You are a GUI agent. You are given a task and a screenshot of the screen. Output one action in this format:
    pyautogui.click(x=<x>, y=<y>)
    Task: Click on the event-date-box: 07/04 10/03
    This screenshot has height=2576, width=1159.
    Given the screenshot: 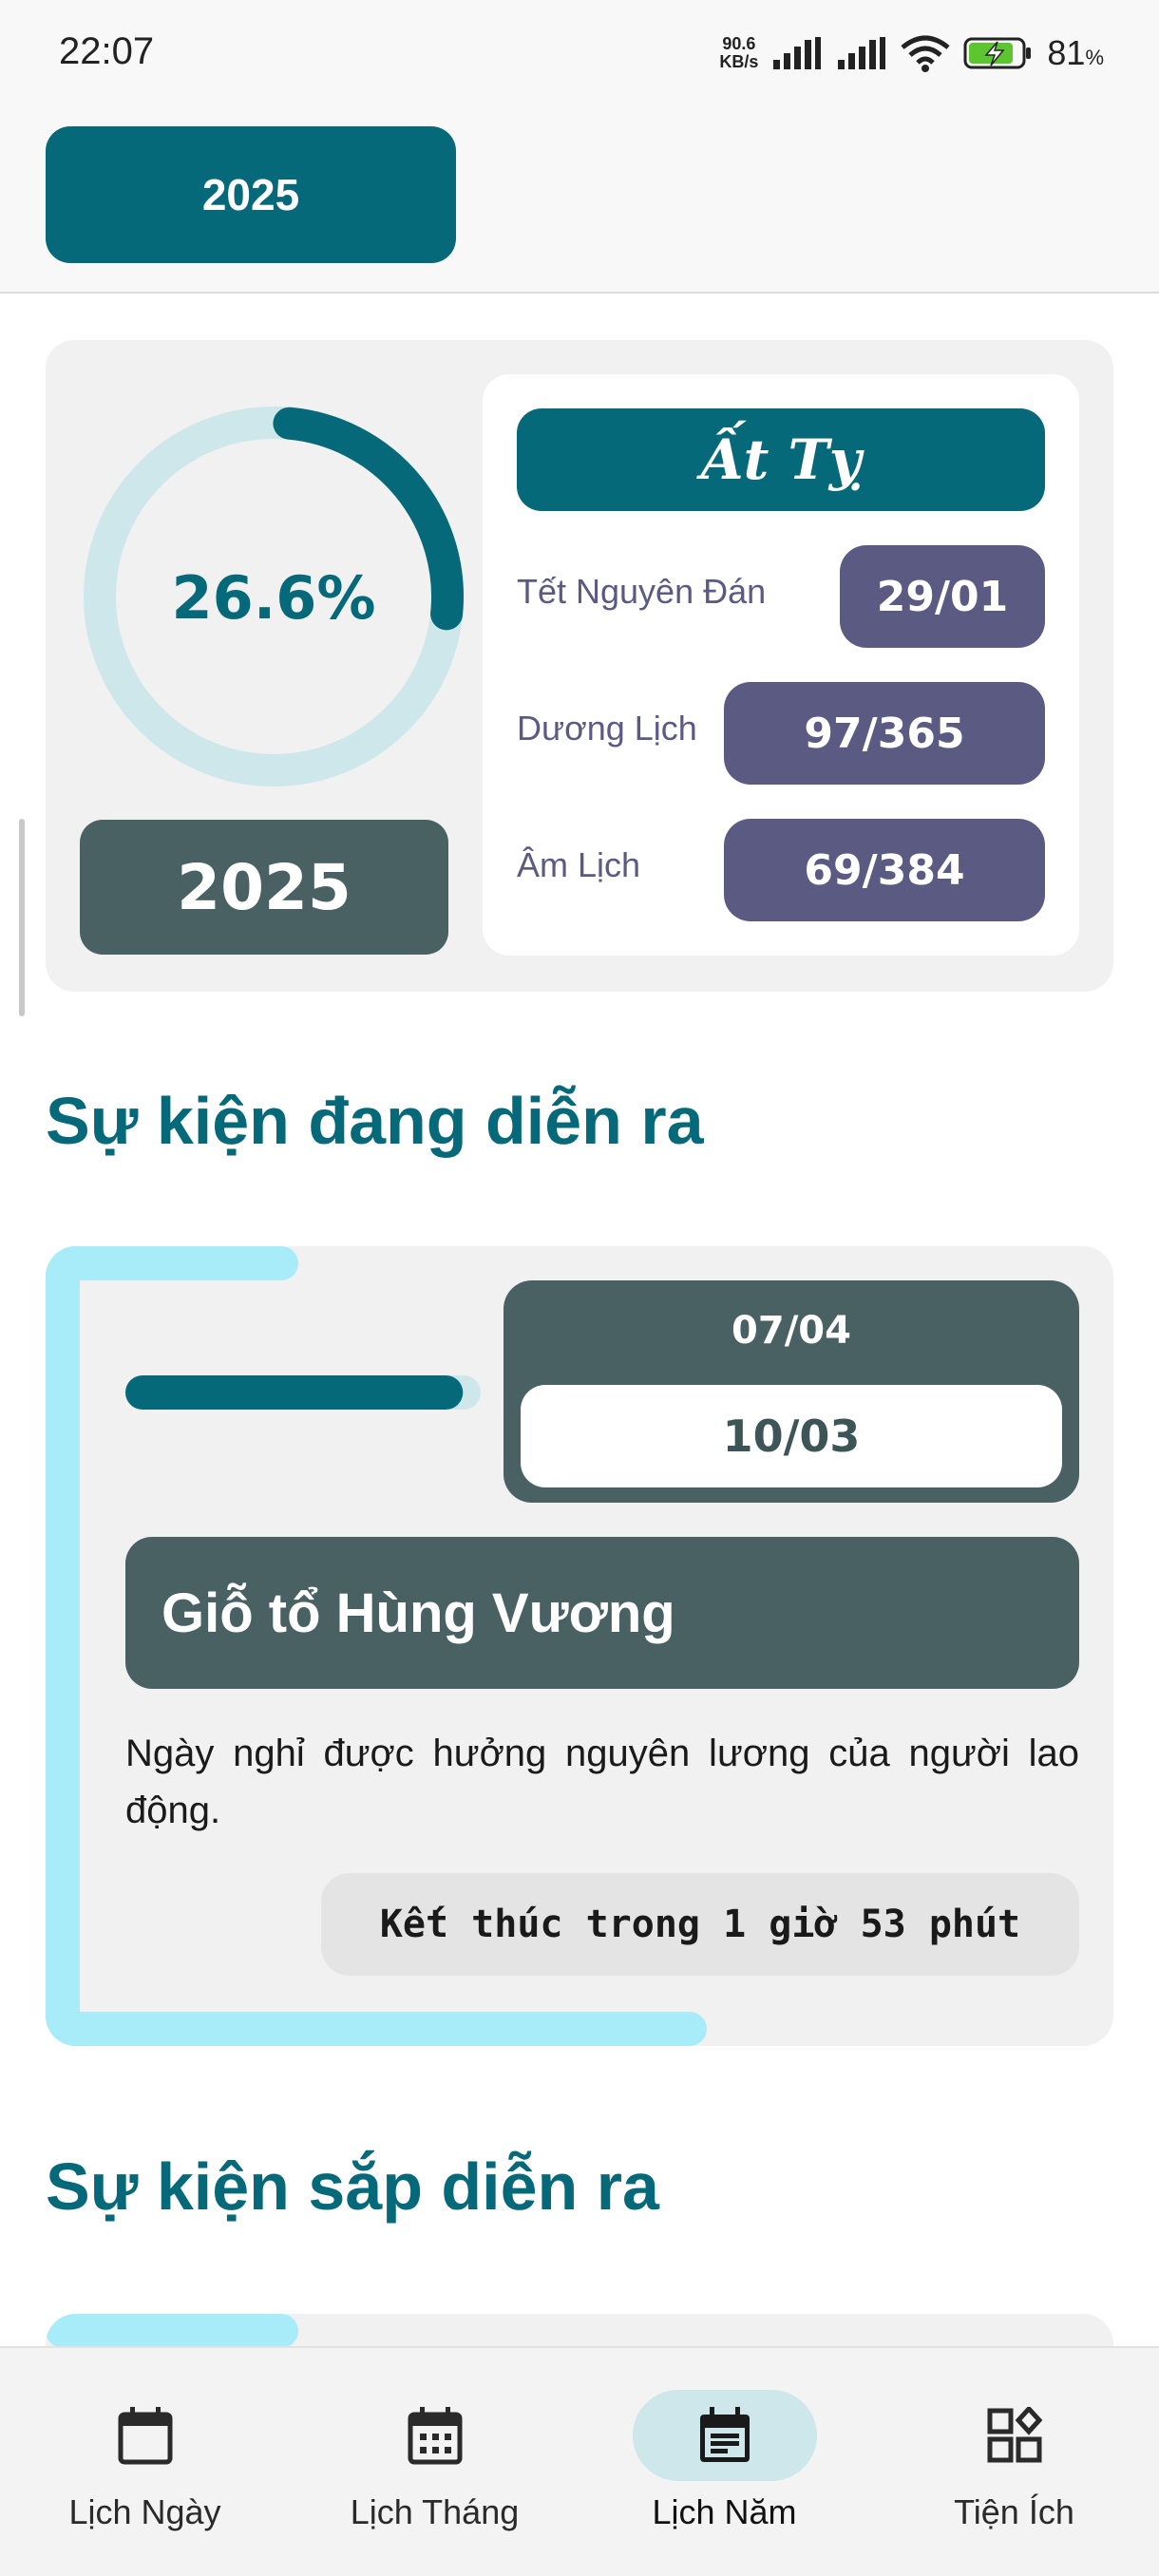 What is the action you would take?
    pyautogui.click(x=791, y=1391)
    